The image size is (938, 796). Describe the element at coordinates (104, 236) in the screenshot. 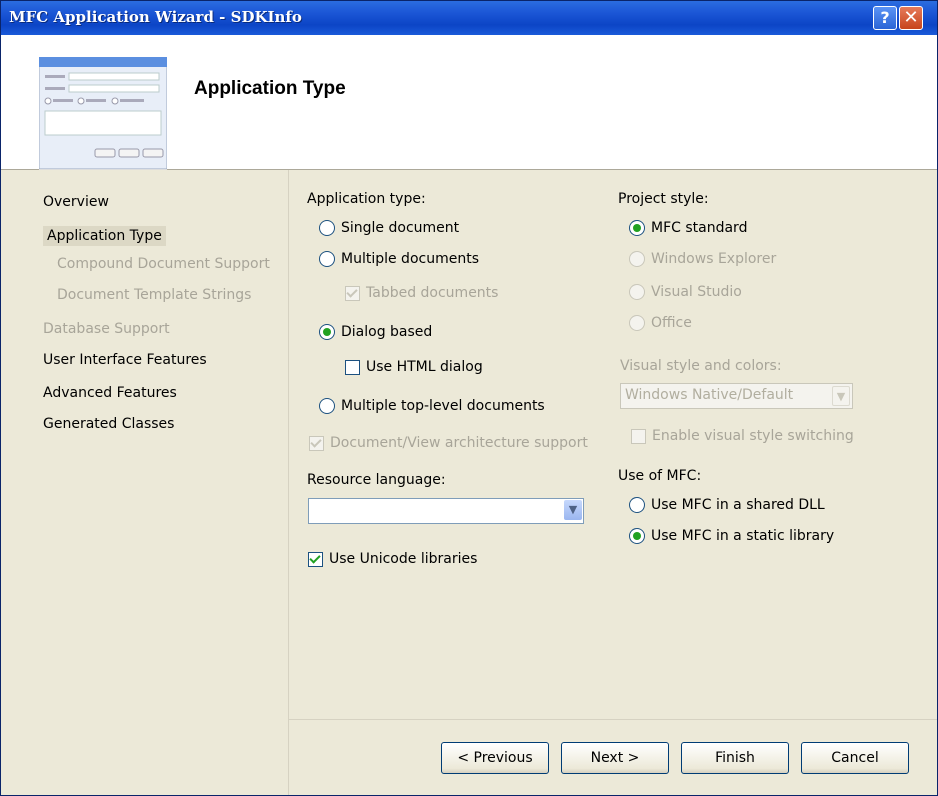

I see `nav-application-type: Application Type` at that location.